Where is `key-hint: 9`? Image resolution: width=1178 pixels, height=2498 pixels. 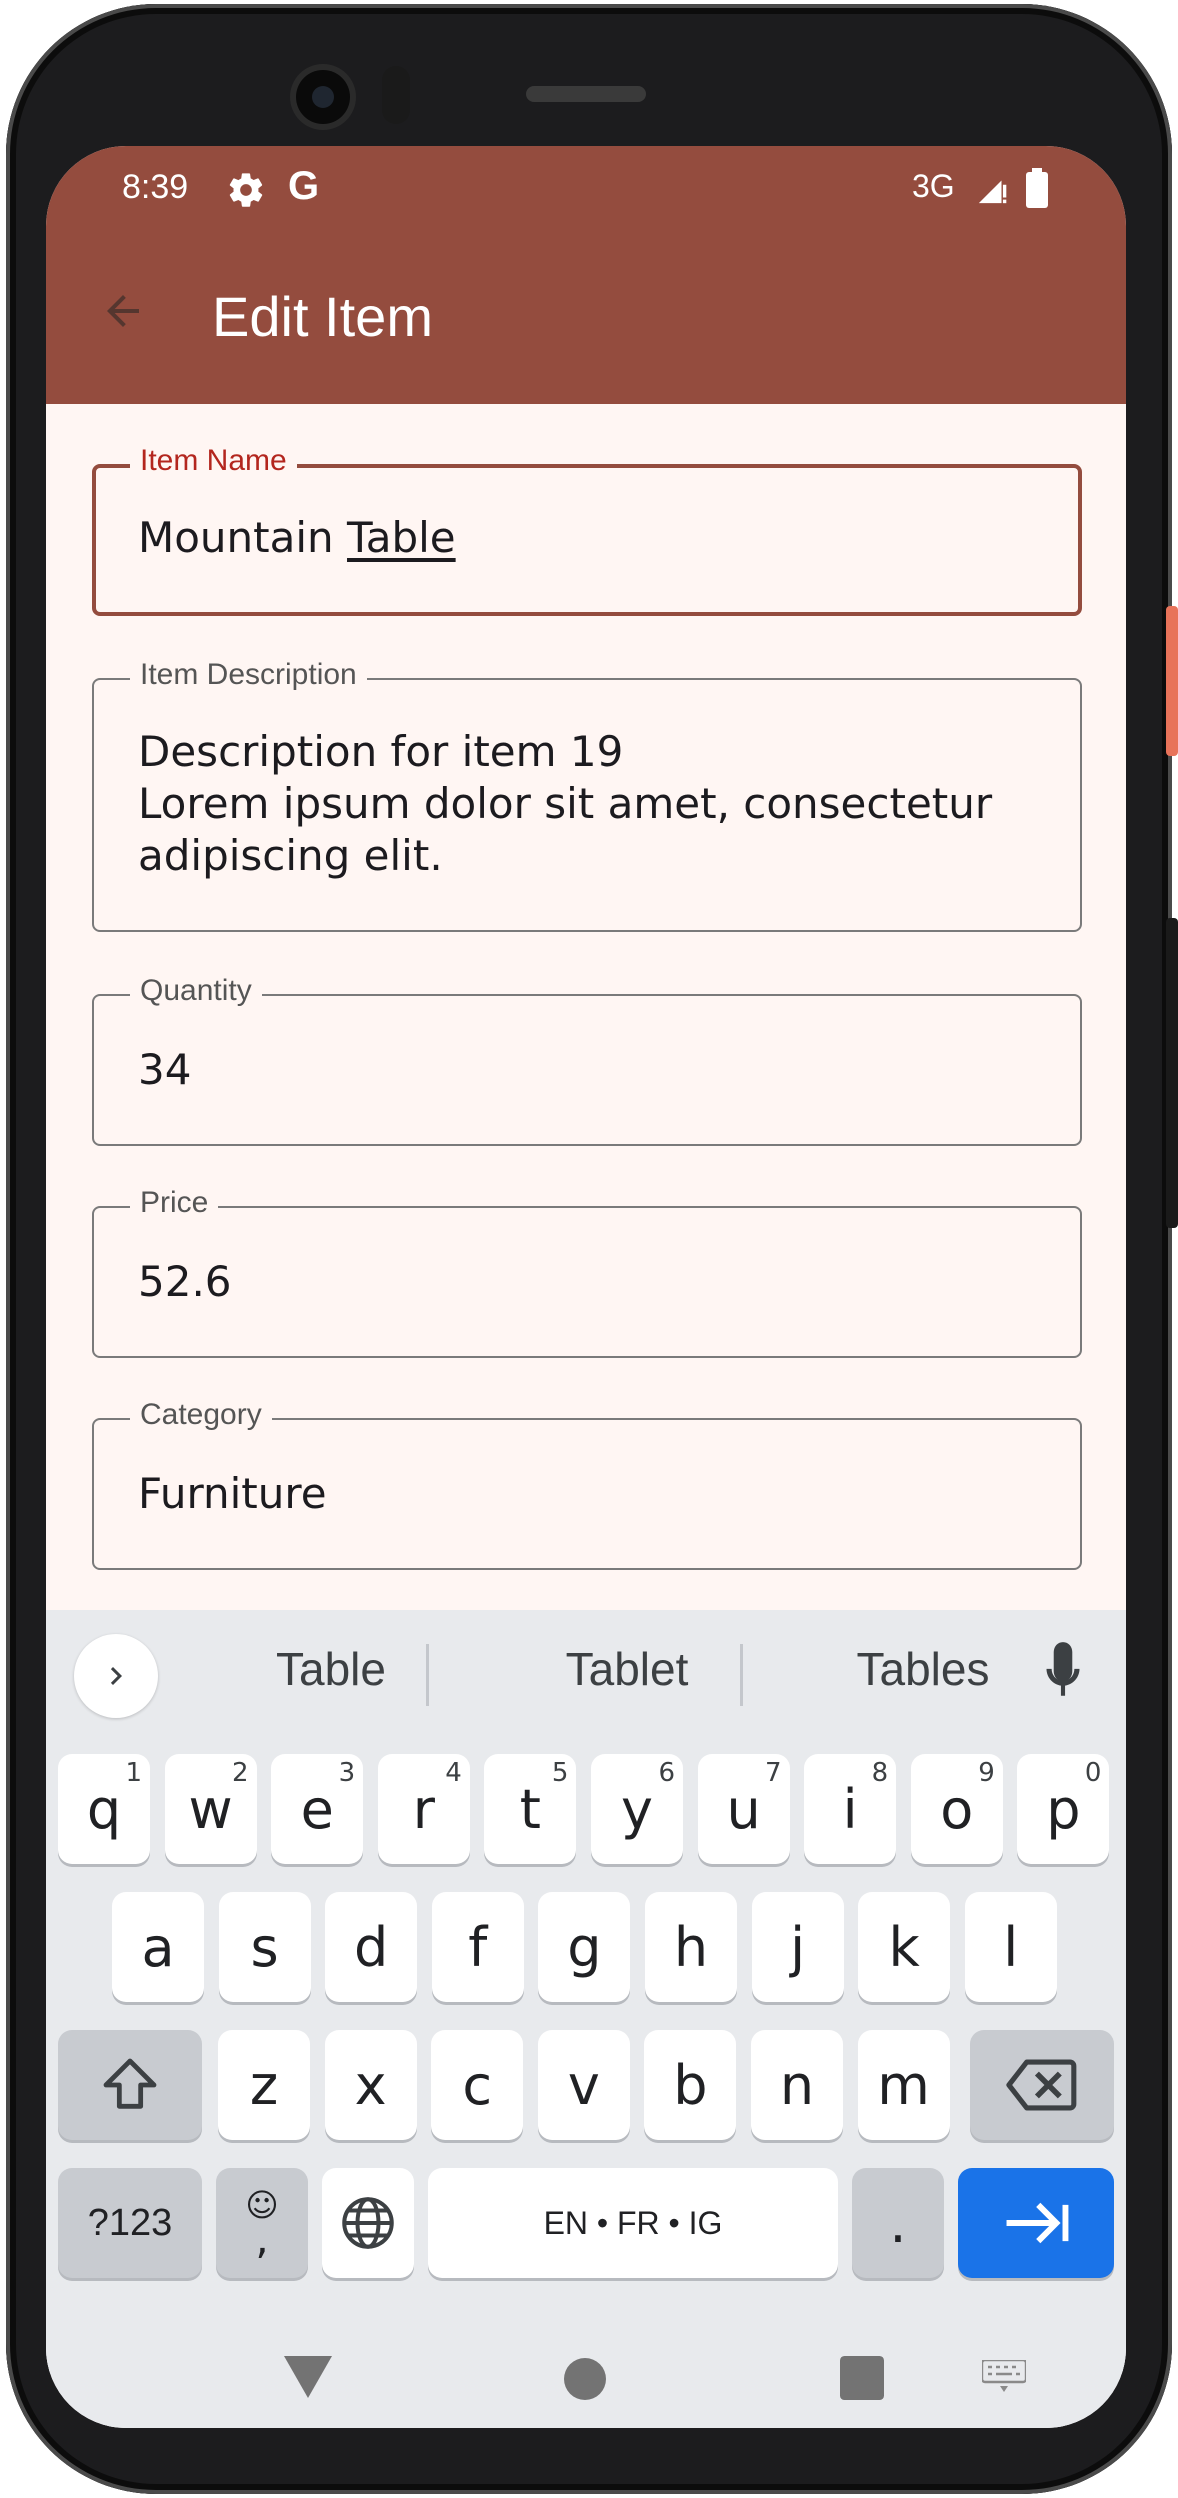
key-hint: 9 is located at coordinates (986, 1773).